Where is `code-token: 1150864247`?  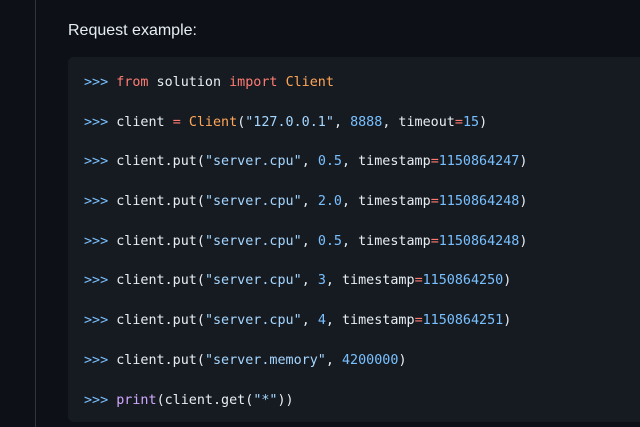 code-token: 1150864247 is located at coordinates (479, 162).